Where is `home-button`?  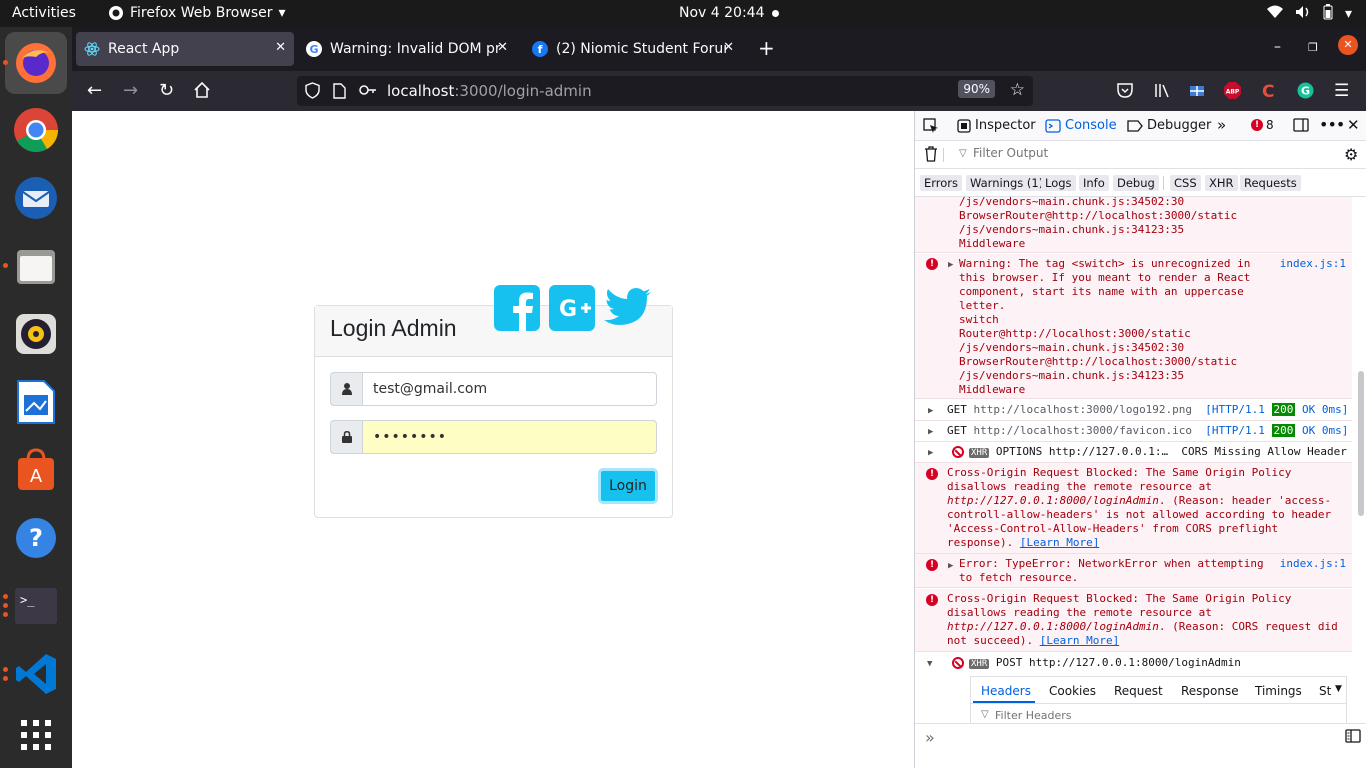 home-button is located at coordinates (202, 92).